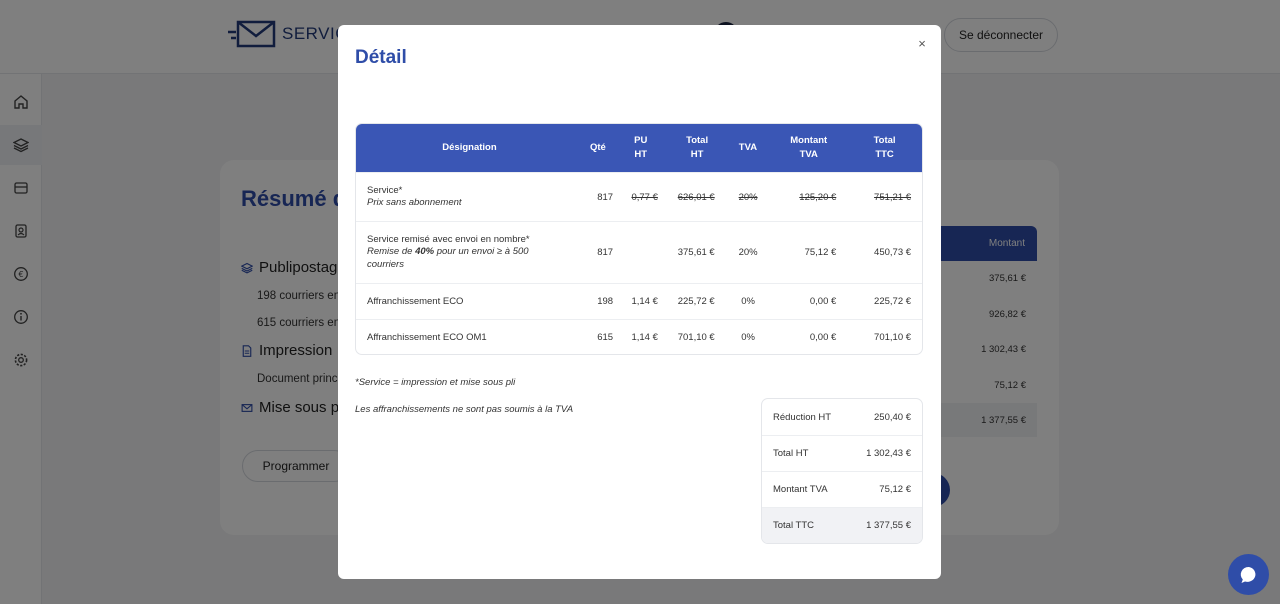  What do you see at coordinates (448, 239) in the screenshot?
I see `designation-label: Service remisé avec envoi en nombre*` at bounding box center [448, 239].